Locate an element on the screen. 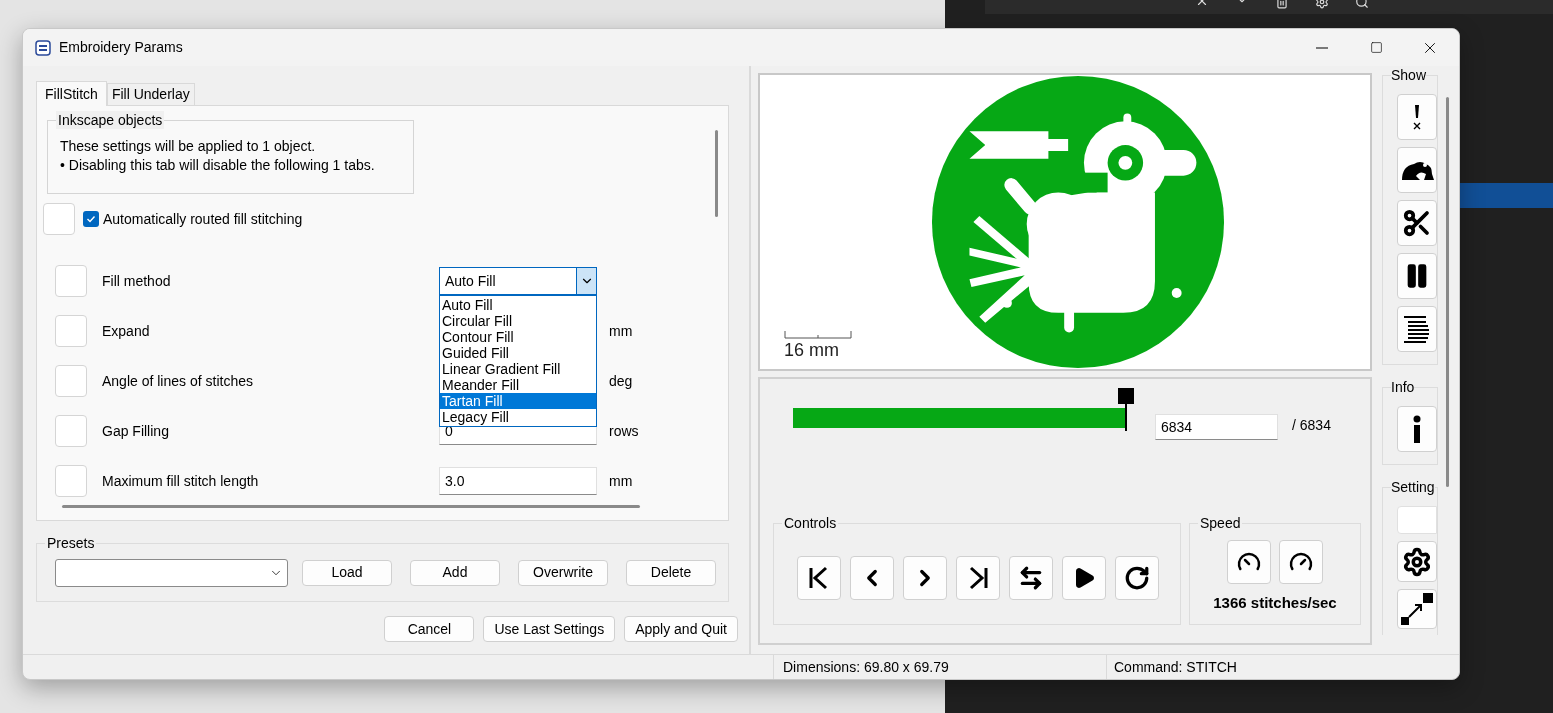 The width and height of the screenshot is (1553, 713). info-text: These settings will be applied to 1 object. is located at coordinates (188, 146).